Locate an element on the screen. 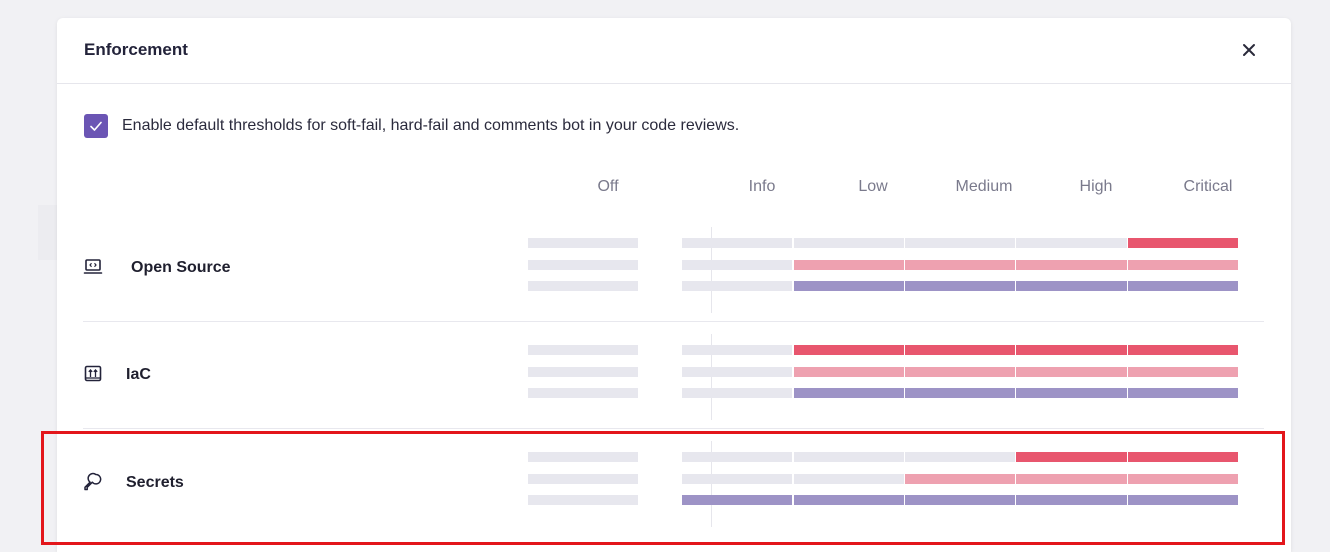 This screenshot has height=552, width=1330. default-thresholds-checkbox is located at coordinates (96, 126).